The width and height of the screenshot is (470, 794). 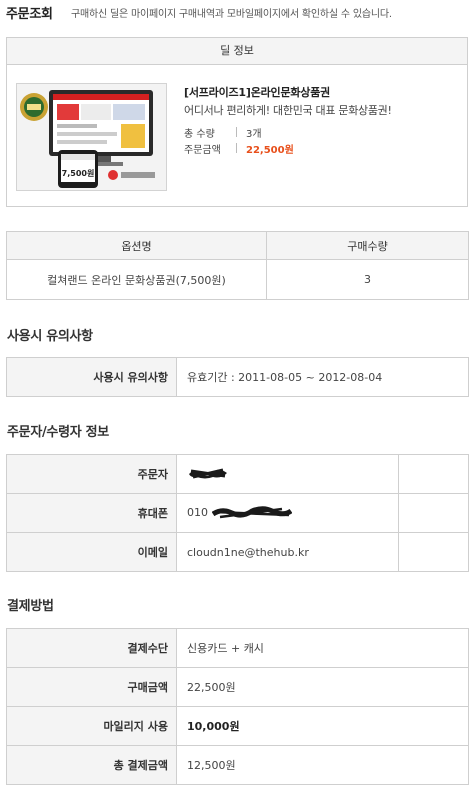 I want to click on table-row: 휴대폰 010, so click(x=237, y=513).